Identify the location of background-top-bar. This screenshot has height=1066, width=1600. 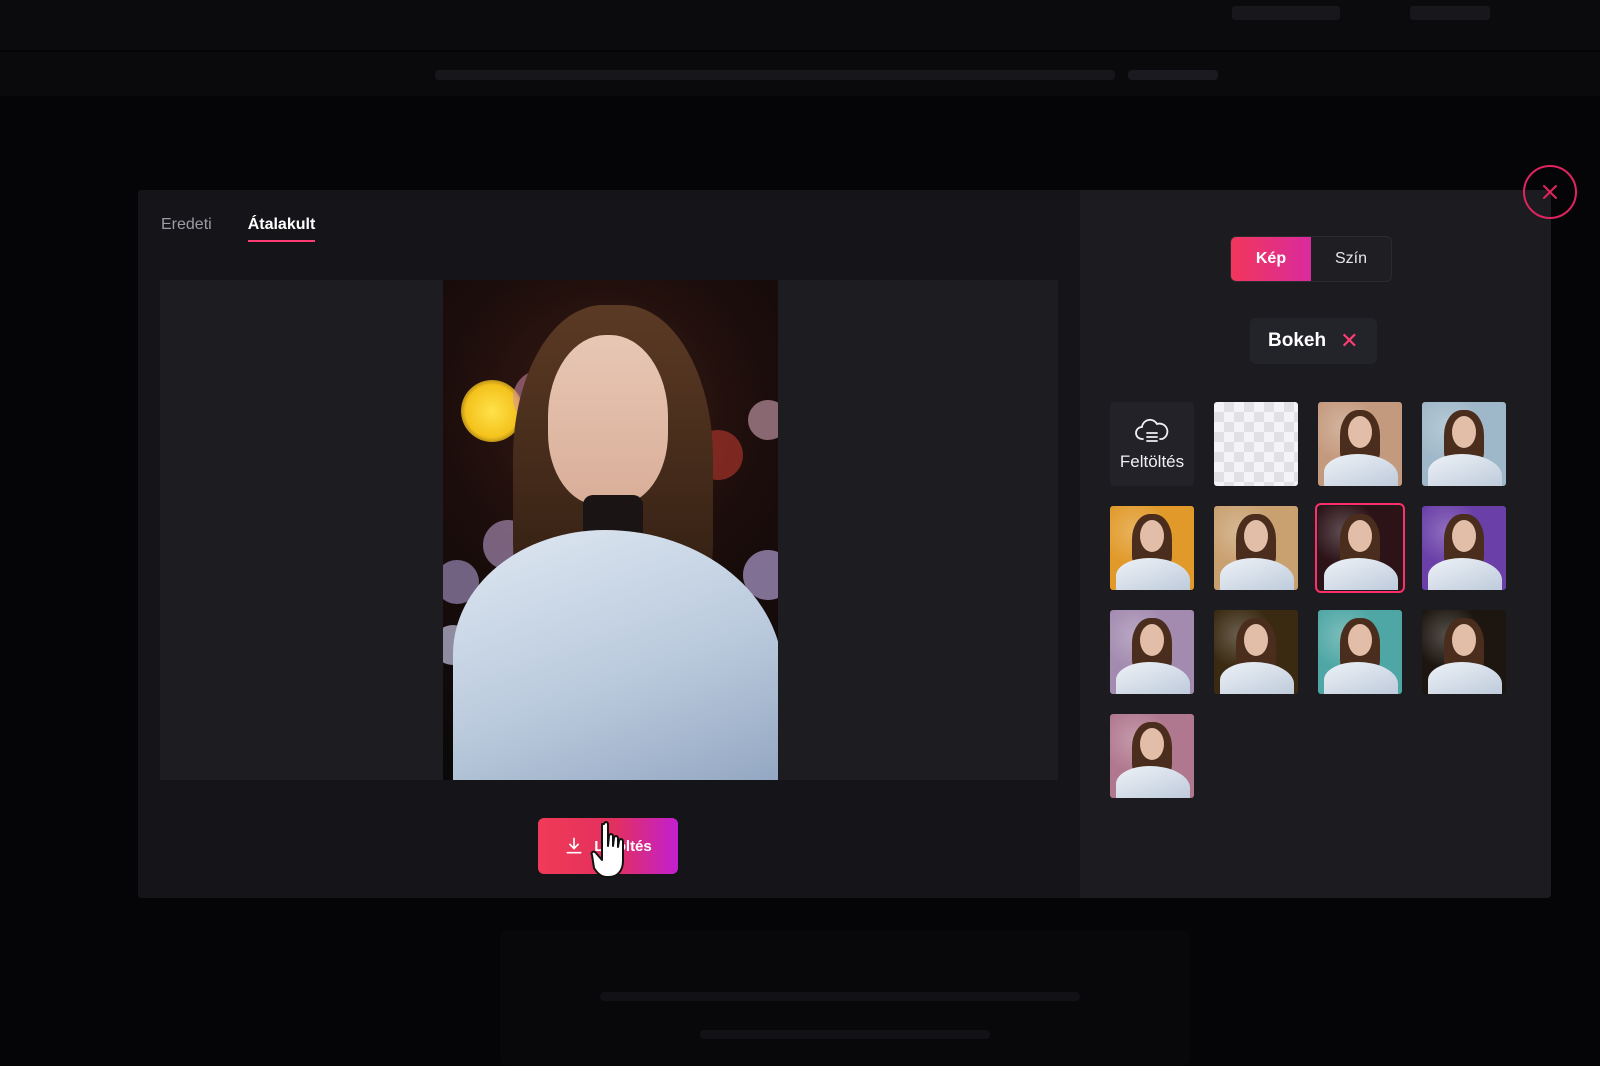
(800, 25).